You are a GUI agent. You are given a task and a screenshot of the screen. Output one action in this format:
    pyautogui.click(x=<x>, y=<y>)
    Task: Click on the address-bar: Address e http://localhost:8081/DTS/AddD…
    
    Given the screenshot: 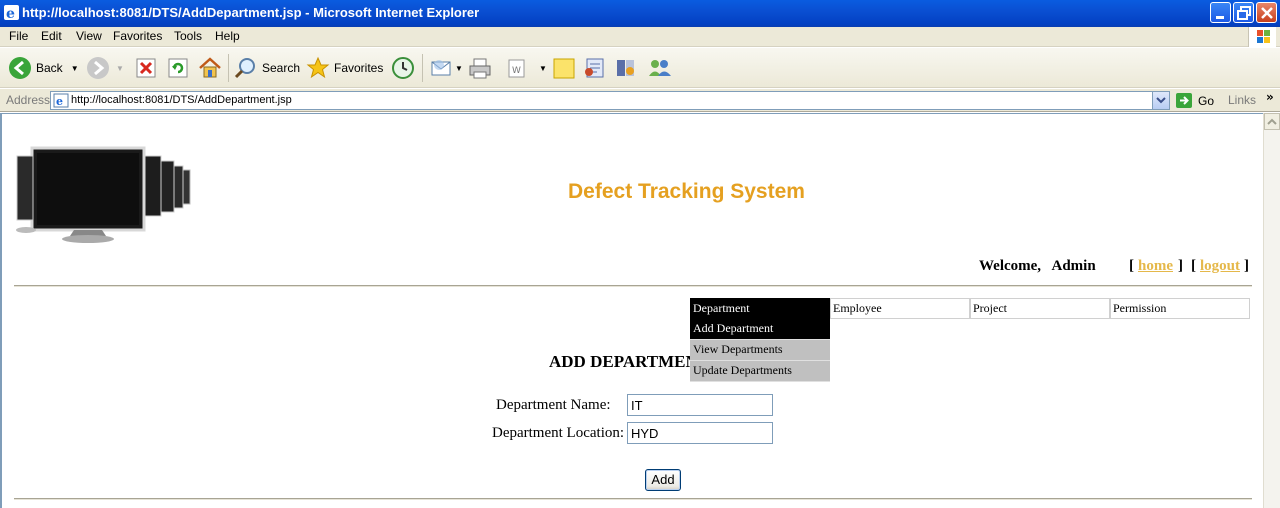 What is the action you would take?
    pyautogui.click(x=640, y=100)
    